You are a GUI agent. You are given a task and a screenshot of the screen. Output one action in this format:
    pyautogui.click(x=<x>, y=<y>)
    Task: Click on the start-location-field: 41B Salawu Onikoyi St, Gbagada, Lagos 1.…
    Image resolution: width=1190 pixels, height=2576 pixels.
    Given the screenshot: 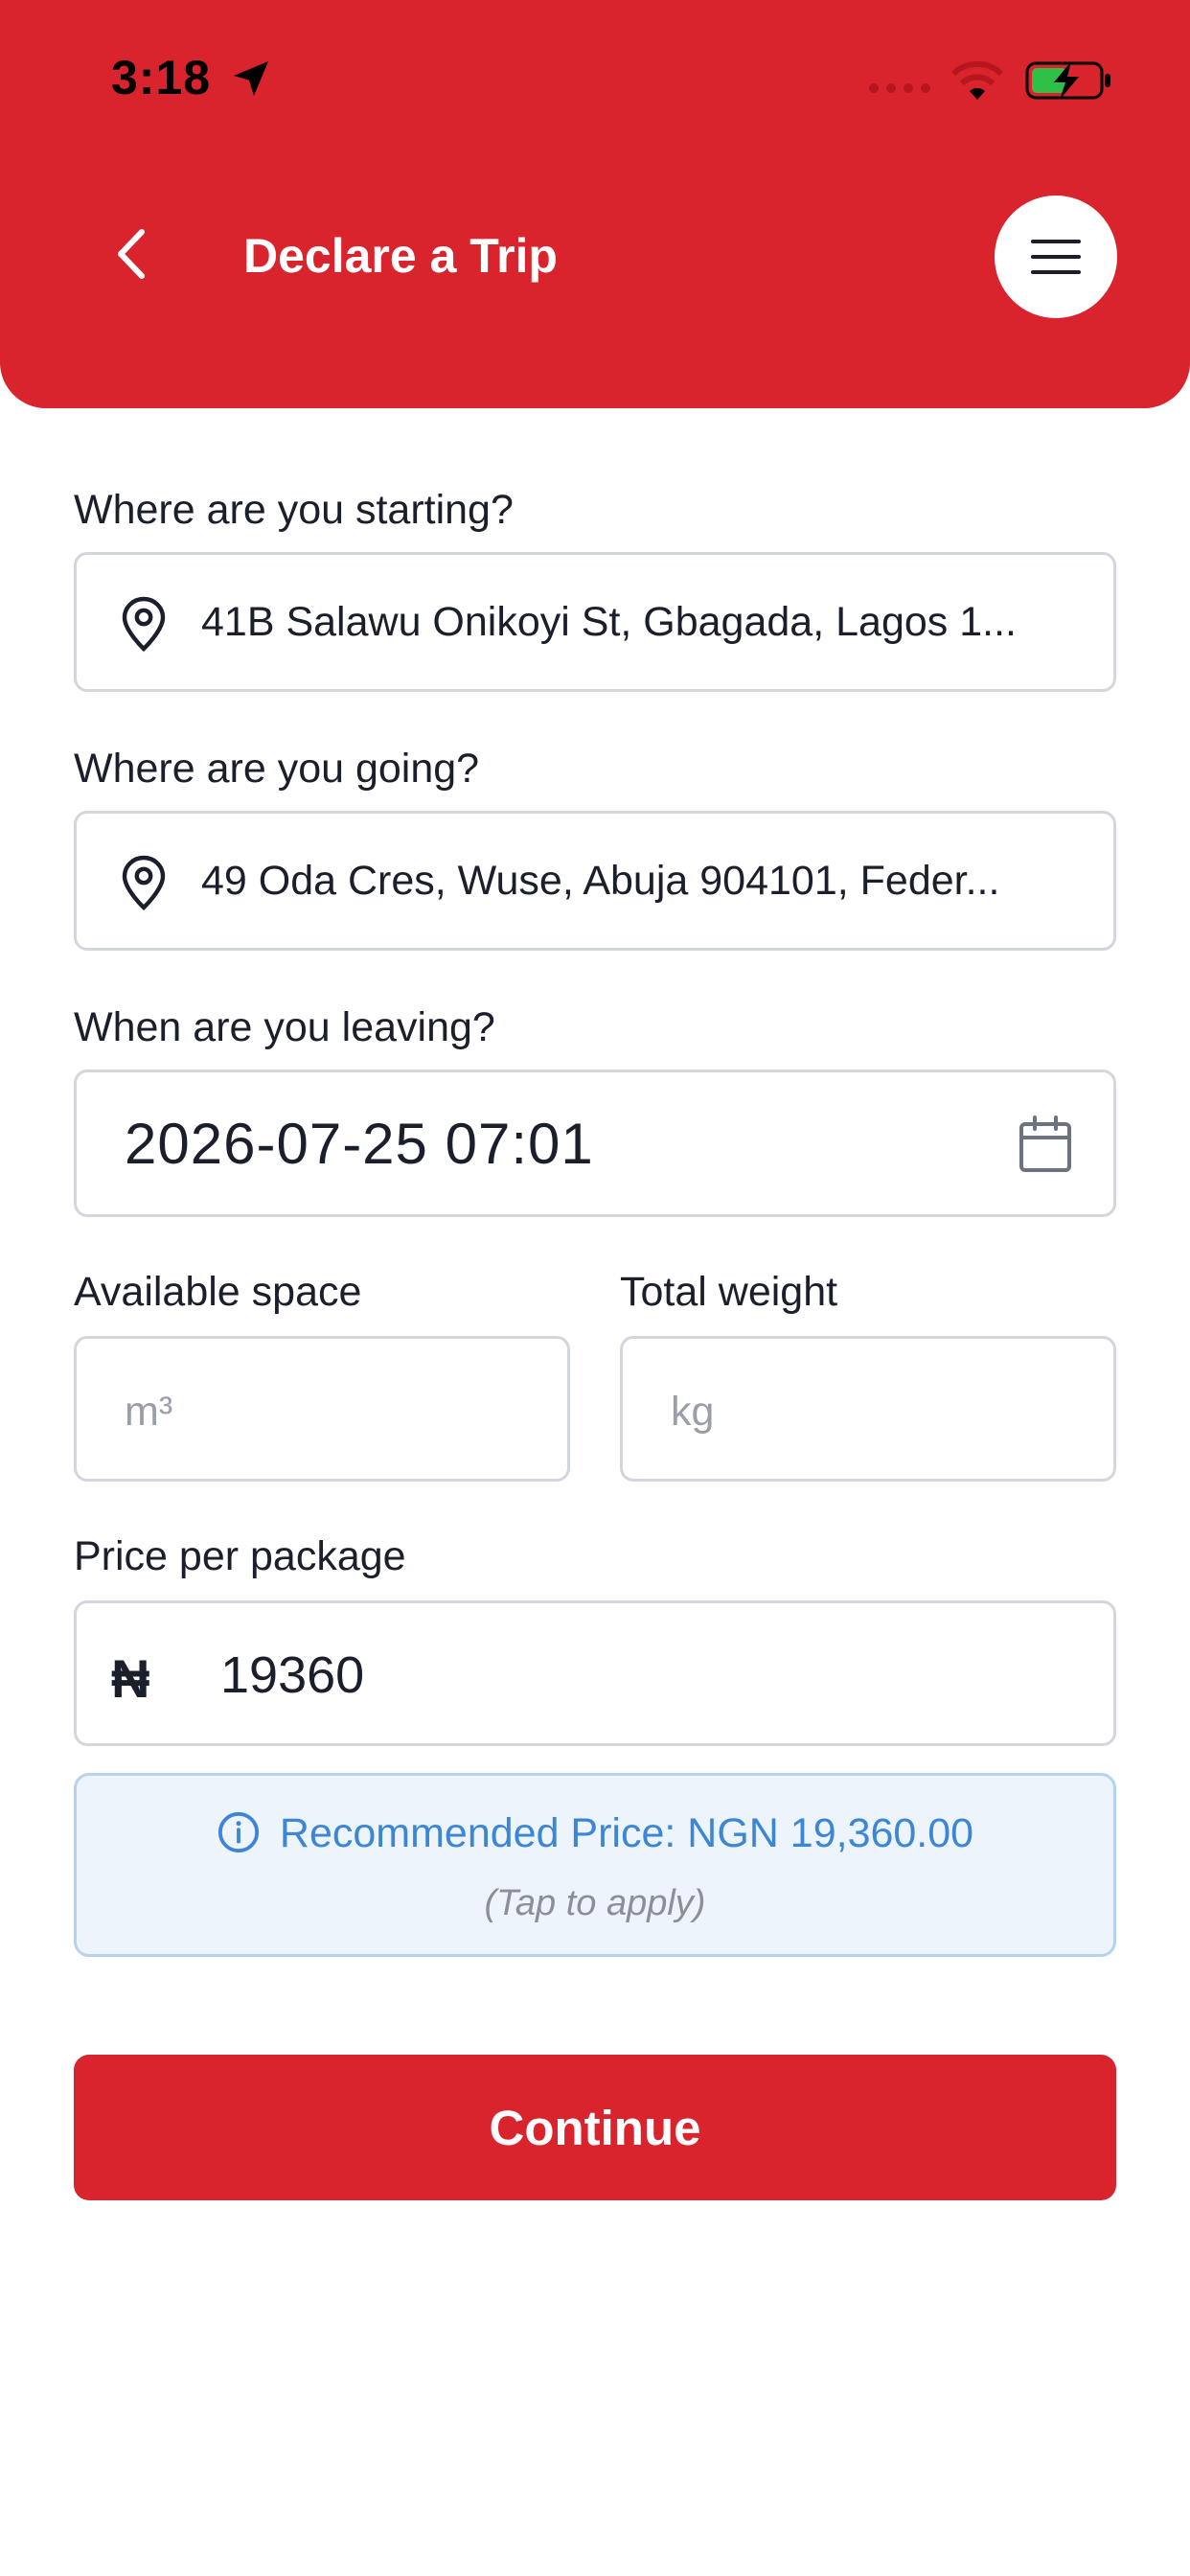 What is the action you would take?
    pyautogui.click(x=595, y=622)
    